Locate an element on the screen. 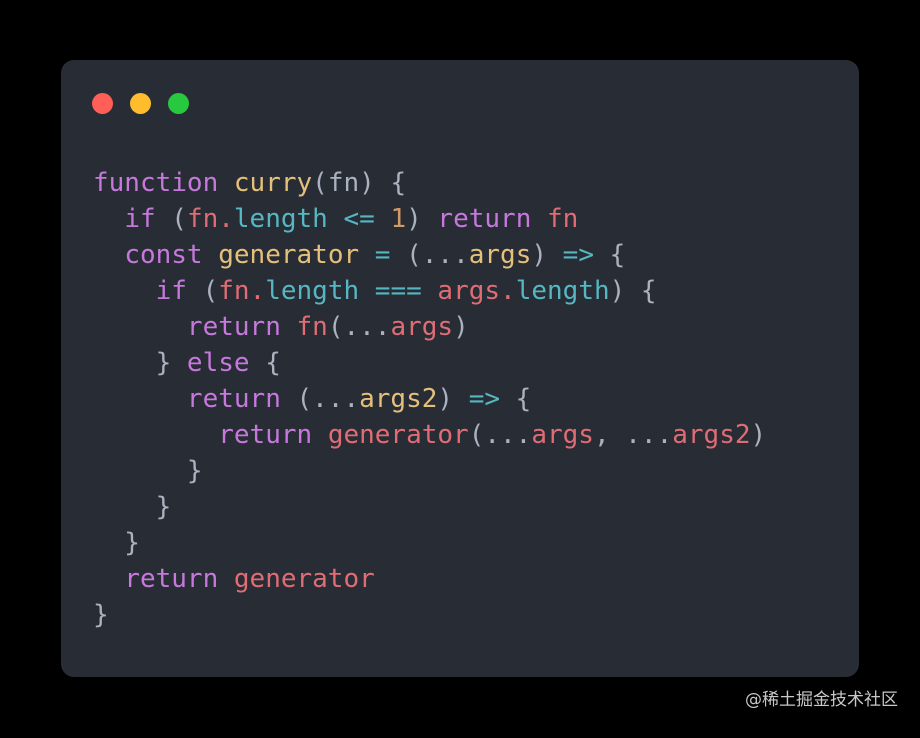  code-token-operator: <= is located at coordinates (359, 219).